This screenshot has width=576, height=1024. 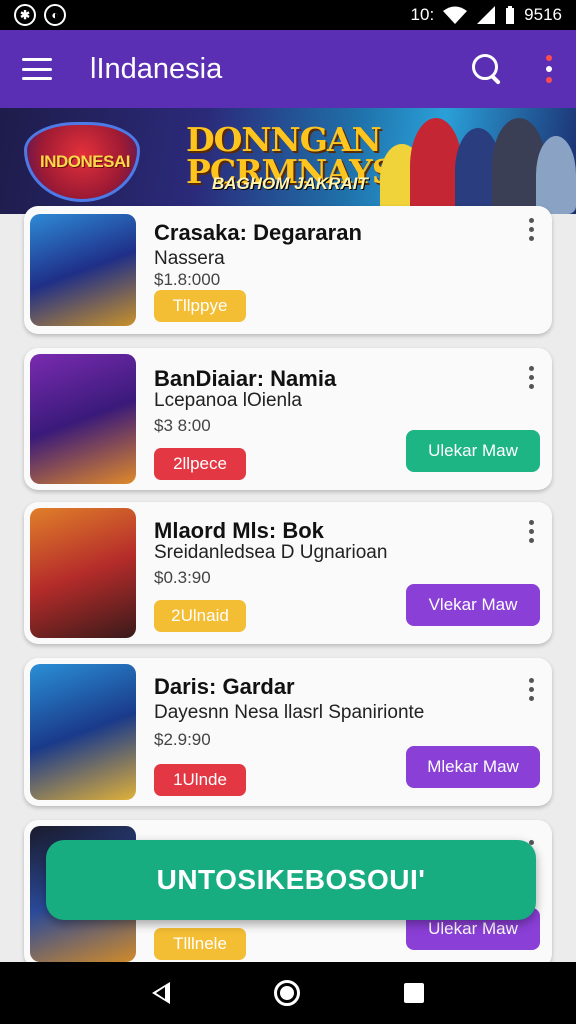 What do you see at coordinates (189, 258) in the screenshot?
I see `game-subtitle: Nassera` at bounding box center [189, 258].